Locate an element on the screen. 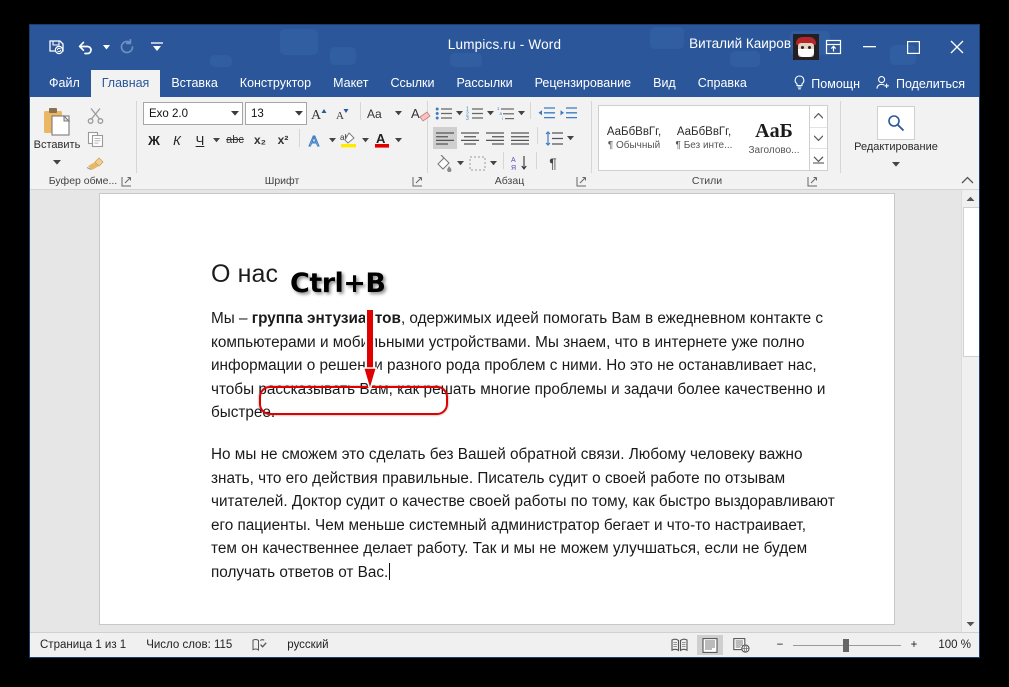 The image size is (1009, 687). styles-dialog-launcher is located at coordinates (812, 181).